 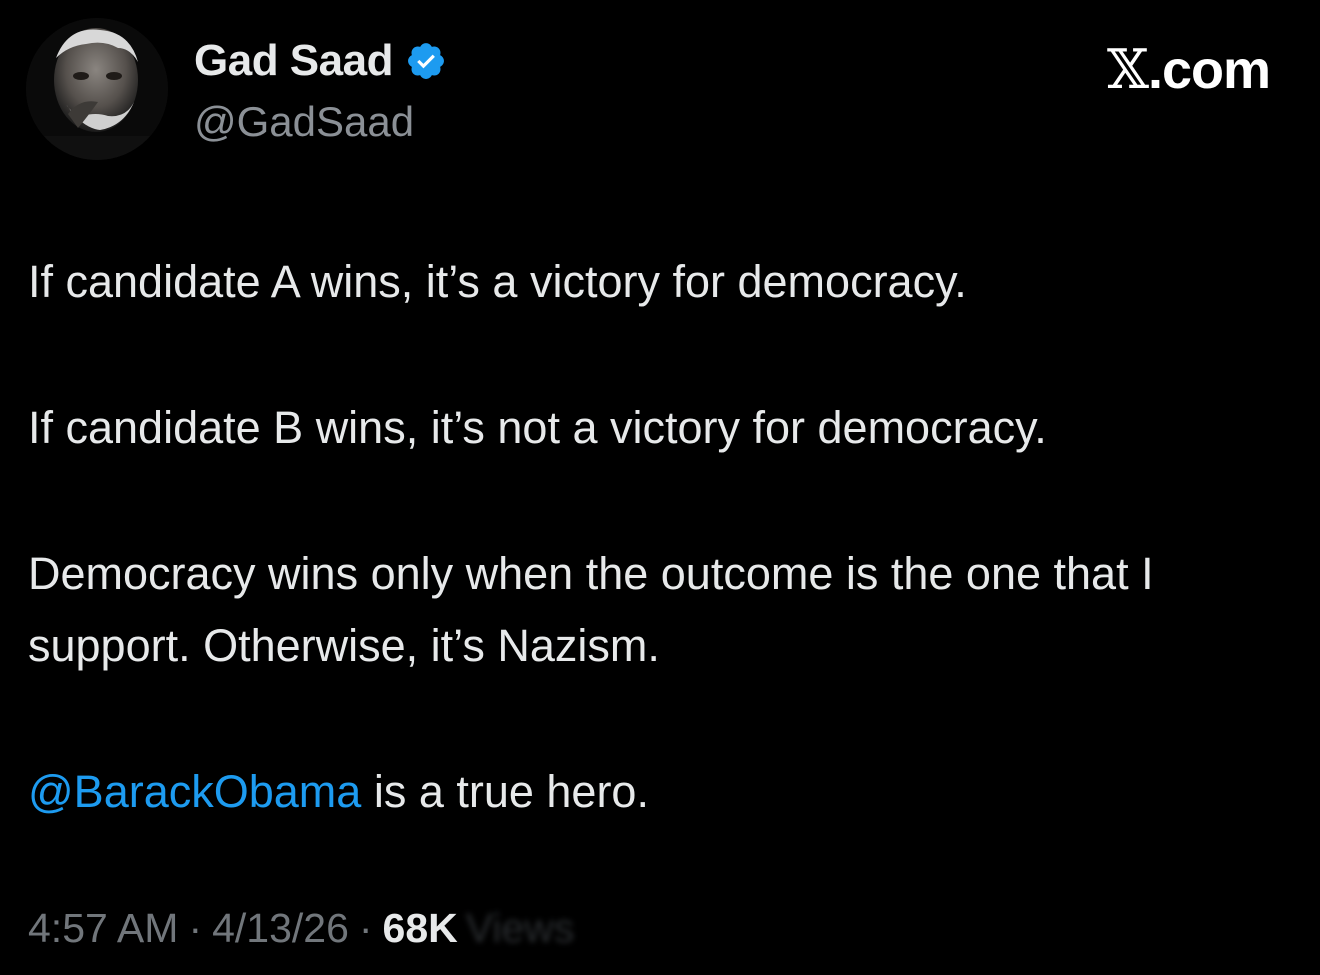 I want to click on avatar-portrait-icon, so click(x=97, y=89).